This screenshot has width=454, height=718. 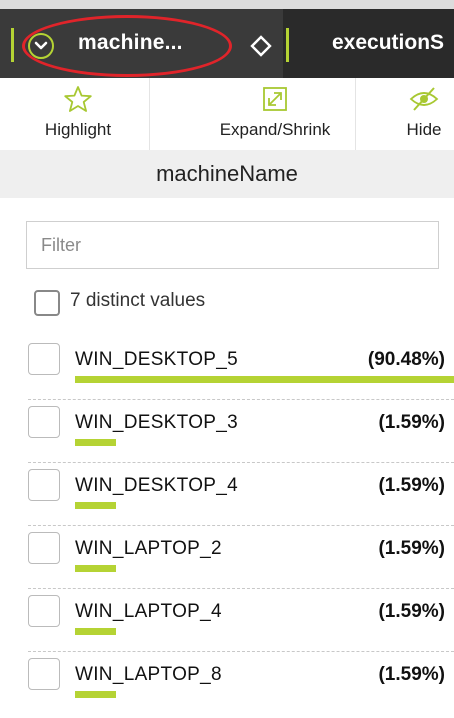 What do you see at coordinates (227, 371) in the screenshot?
I see `list-item: WIN_DESKTOP_5 (90.48%)` at bounding box center [227, 371].